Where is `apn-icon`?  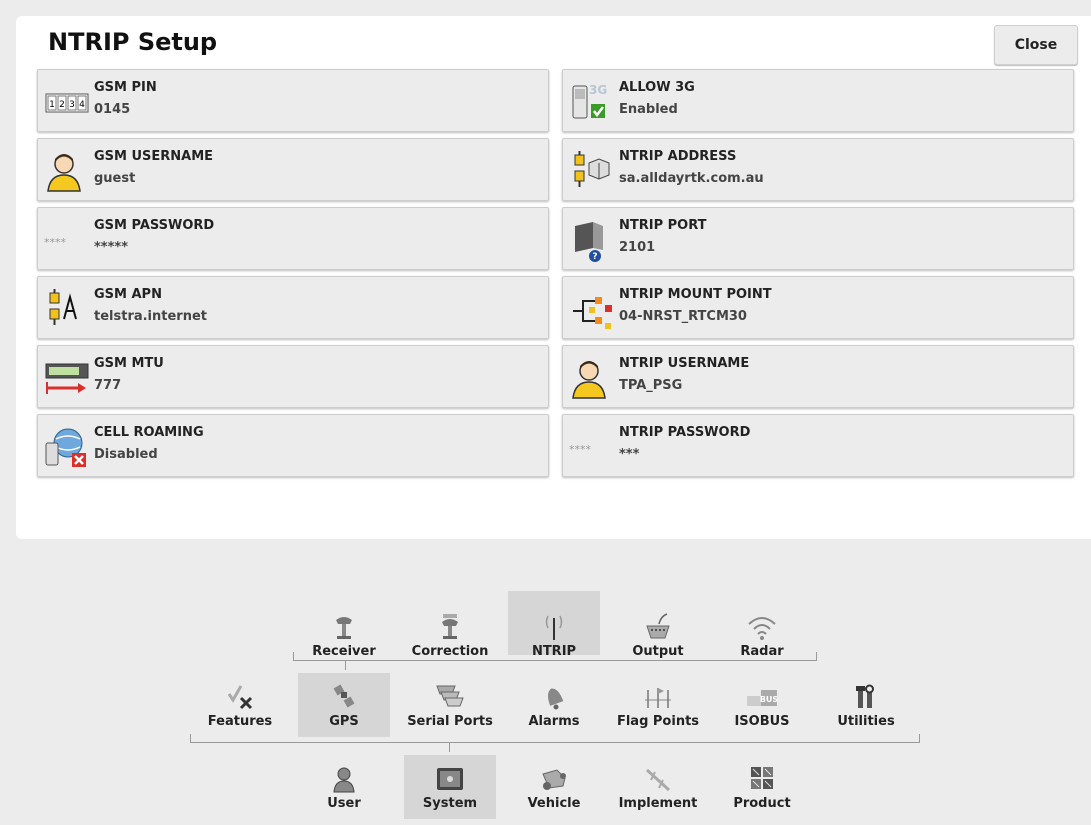
apn-icon is located at coordinates (63, 307).